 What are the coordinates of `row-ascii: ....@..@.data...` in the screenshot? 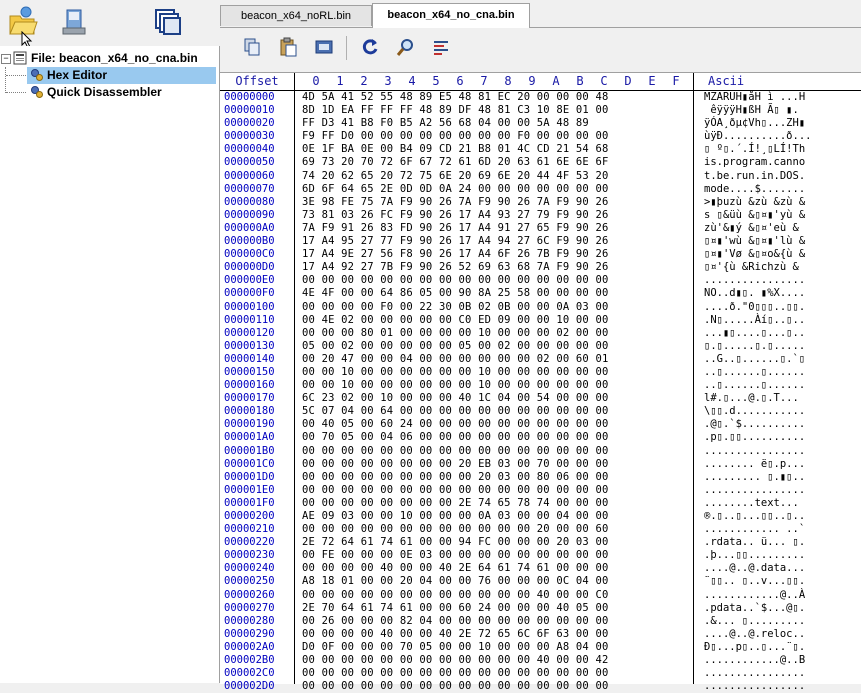 It's located at (754, 568).